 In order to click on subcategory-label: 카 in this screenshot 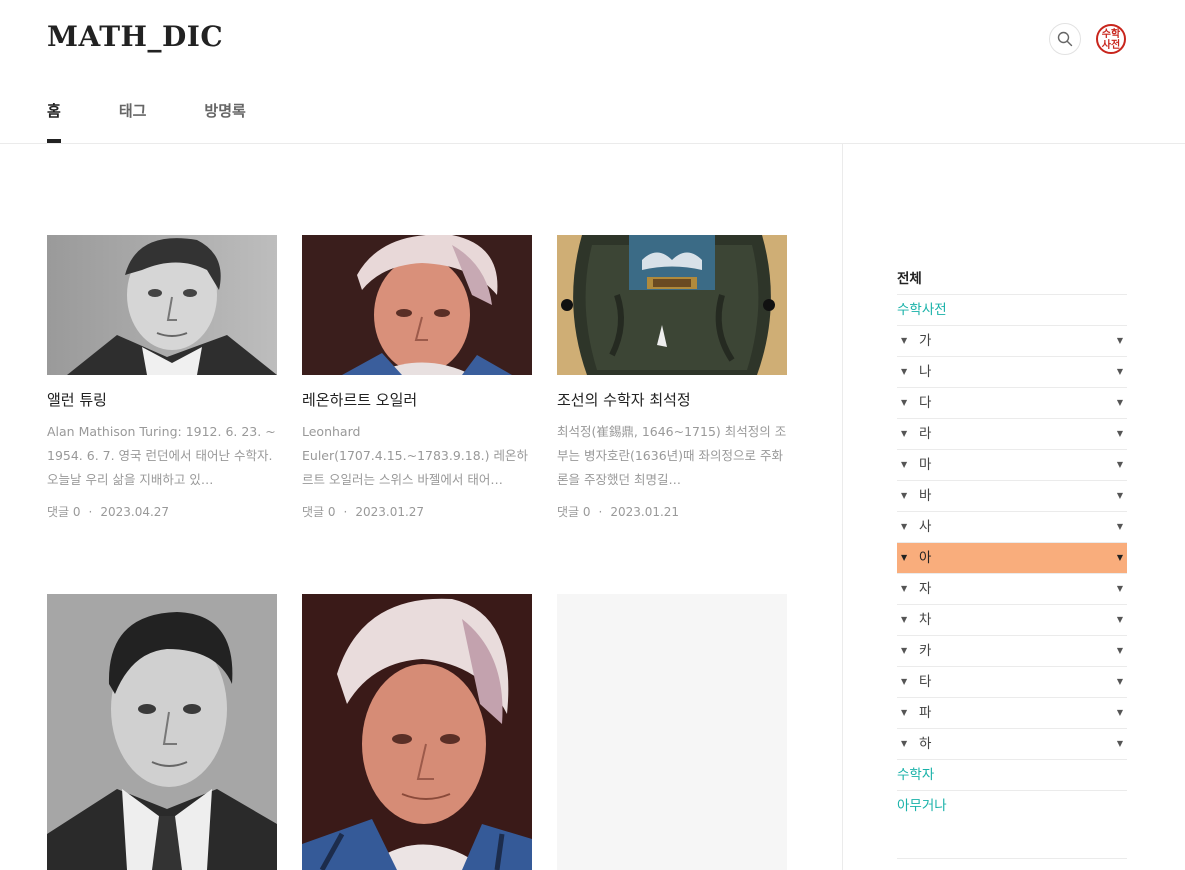, I will do `click(925, 651)`.